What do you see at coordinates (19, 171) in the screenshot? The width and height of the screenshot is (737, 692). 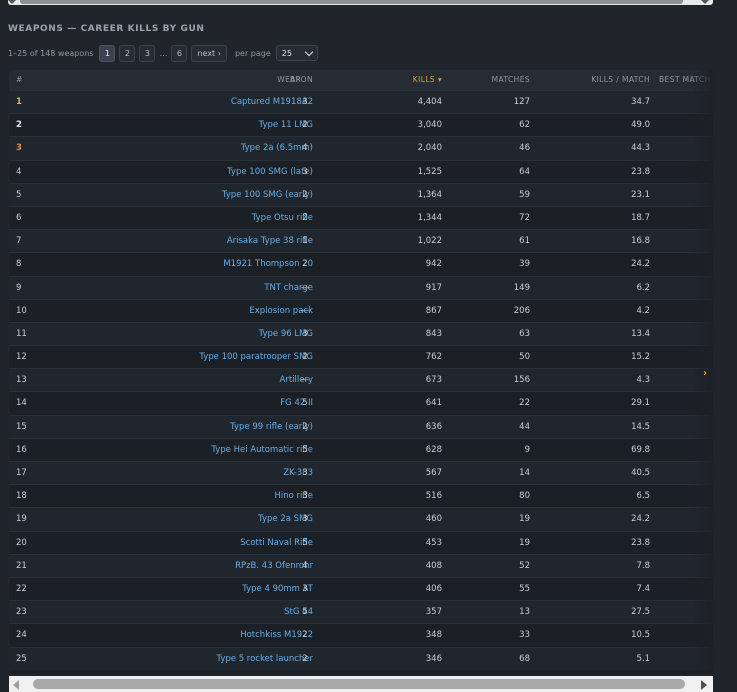 I see `cell-rank: 4` at bounding box center [19, 171].